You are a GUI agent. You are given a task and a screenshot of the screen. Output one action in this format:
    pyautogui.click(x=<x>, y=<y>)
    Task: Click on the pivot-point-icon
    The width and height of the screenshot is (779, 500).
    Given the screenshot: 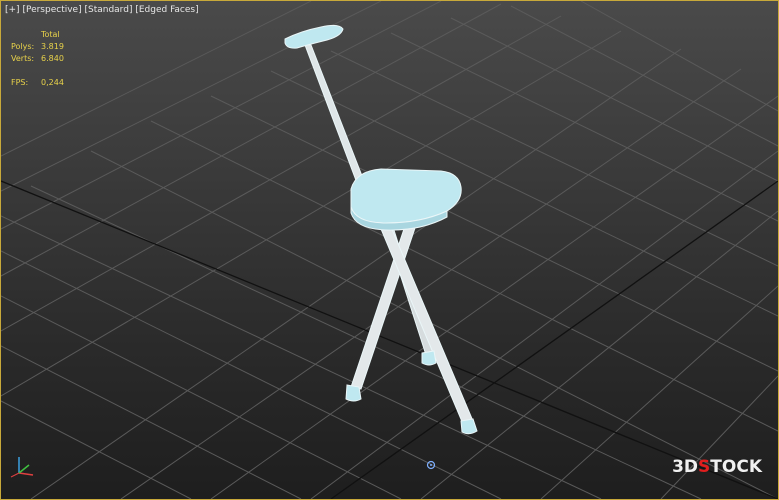 What is the action you would take?
    pyautogui.click(x=431, y=465)
    